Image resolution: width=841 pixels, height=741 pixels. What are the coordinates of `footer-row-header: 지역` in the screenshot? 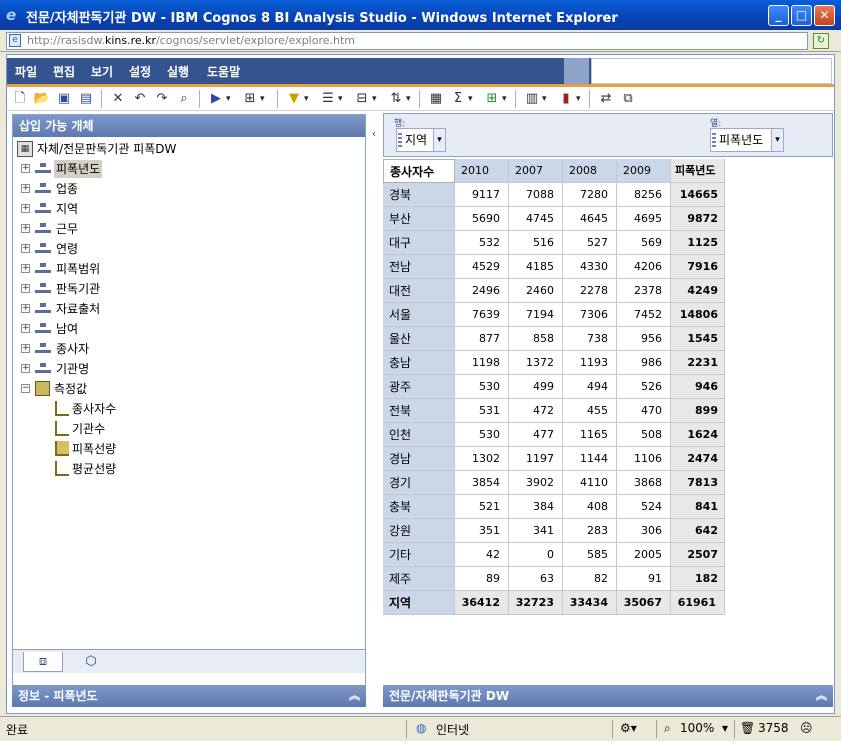 It's located at (419, 603).